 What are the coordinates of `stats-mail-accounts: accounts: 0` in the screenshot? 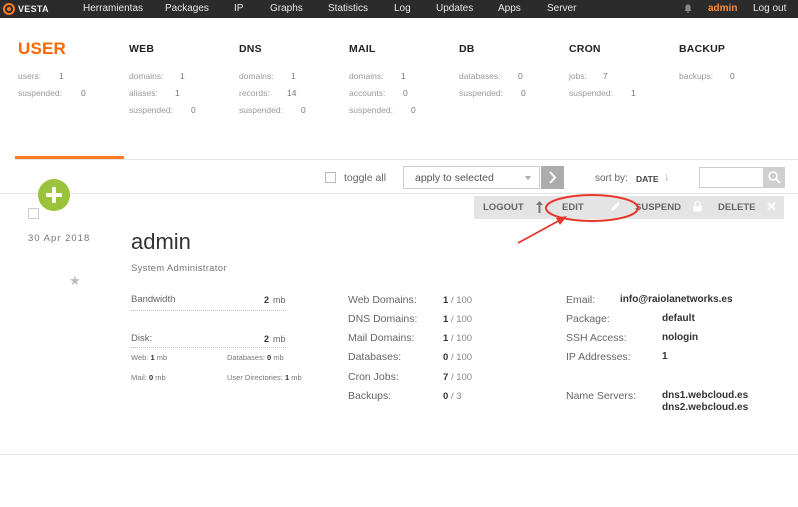 It's located at (378, 93).